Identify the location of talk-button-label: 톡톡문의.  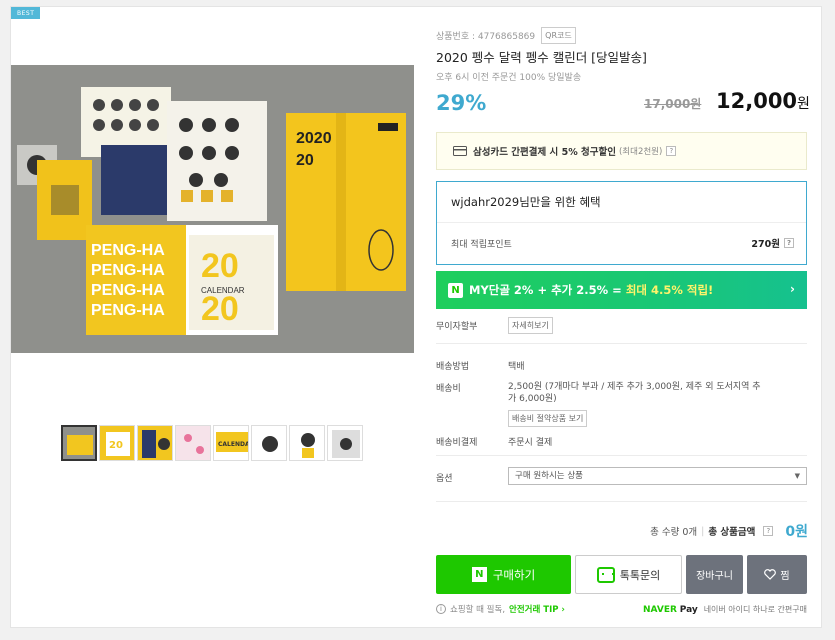
(640, 575).